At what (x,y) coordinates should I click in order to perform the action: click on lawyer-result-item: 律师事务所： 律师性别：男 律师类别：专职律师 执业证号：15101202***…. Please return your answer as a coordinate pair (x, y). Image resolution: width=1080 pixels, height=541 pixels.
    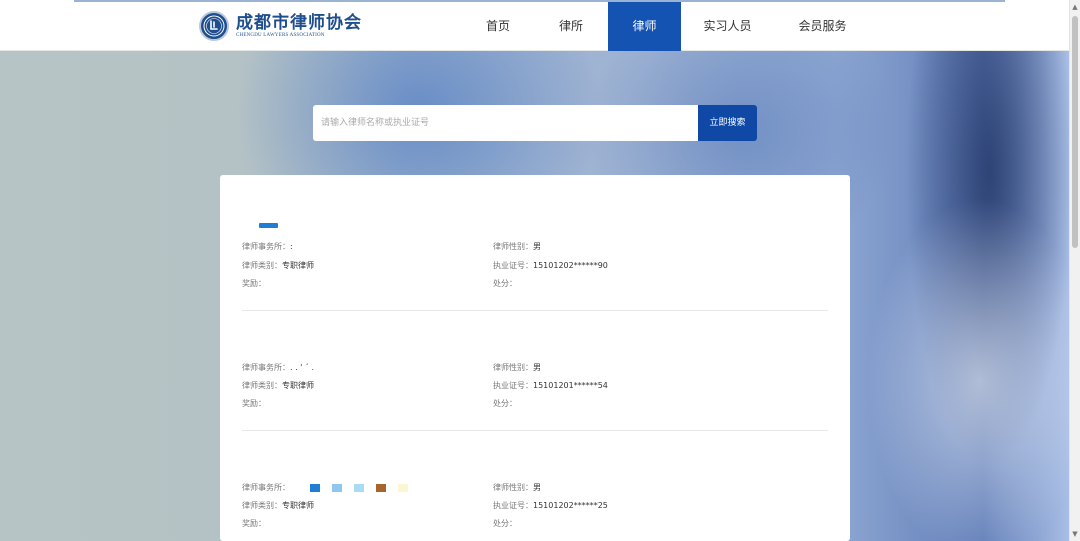
    Looking at the image, I should click on (535, 486).